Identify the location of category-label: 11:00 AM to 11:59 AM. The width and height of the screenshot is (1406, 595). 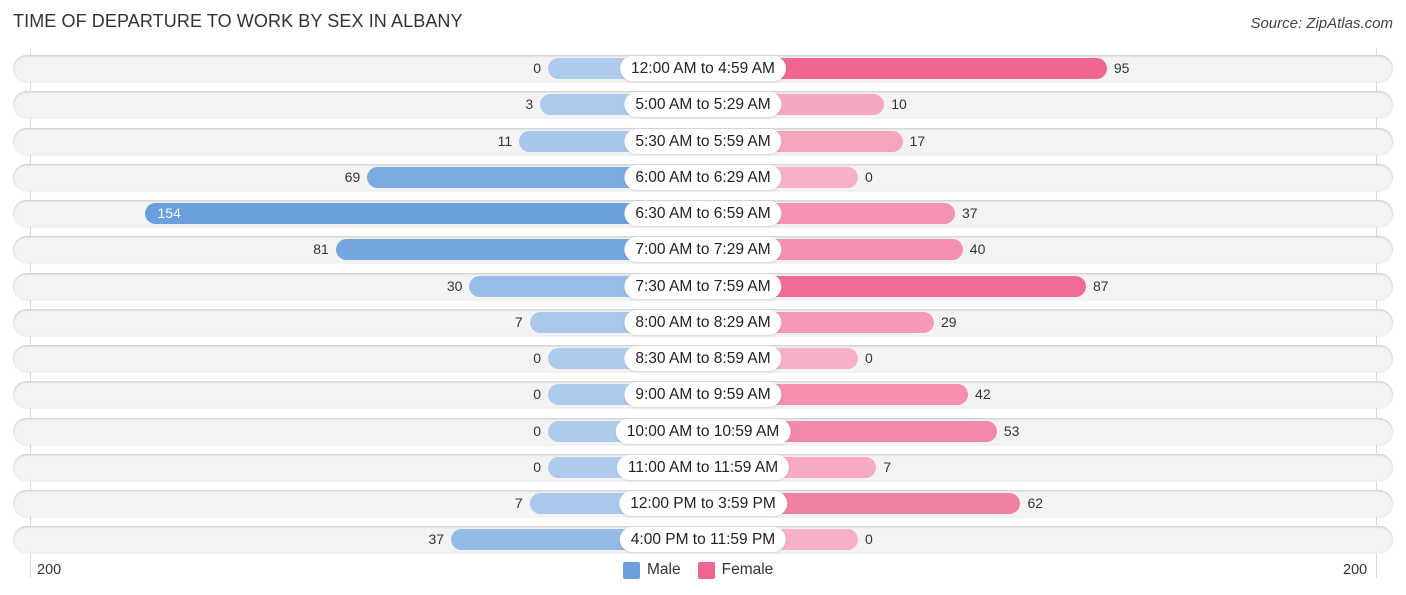
(703, 467).